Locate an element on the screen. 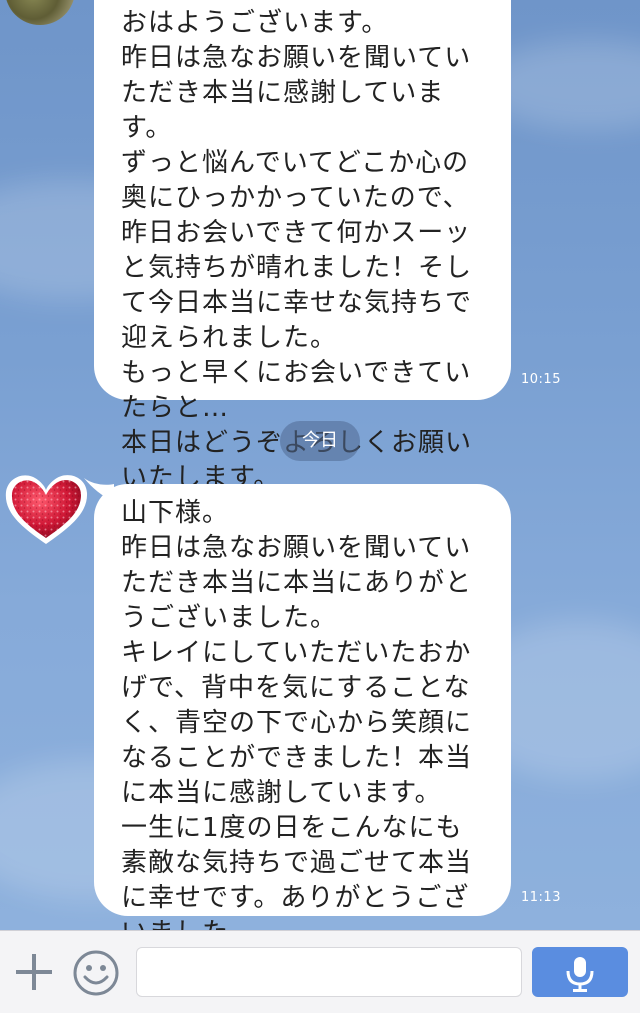 This screenshot has width=640, height=1013. message-time: 10:15 is located at coordinates (541, 379).